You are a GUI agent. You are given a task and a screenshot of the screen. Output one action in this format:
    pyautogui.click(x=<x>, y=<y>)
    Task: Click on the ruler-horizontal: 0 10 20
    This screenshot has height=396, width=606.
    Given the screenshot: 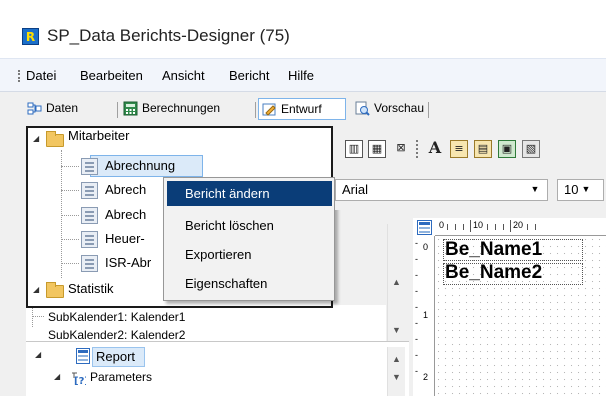 What is the action you would take?
    pyautogui.click(x=520, y=227)
    